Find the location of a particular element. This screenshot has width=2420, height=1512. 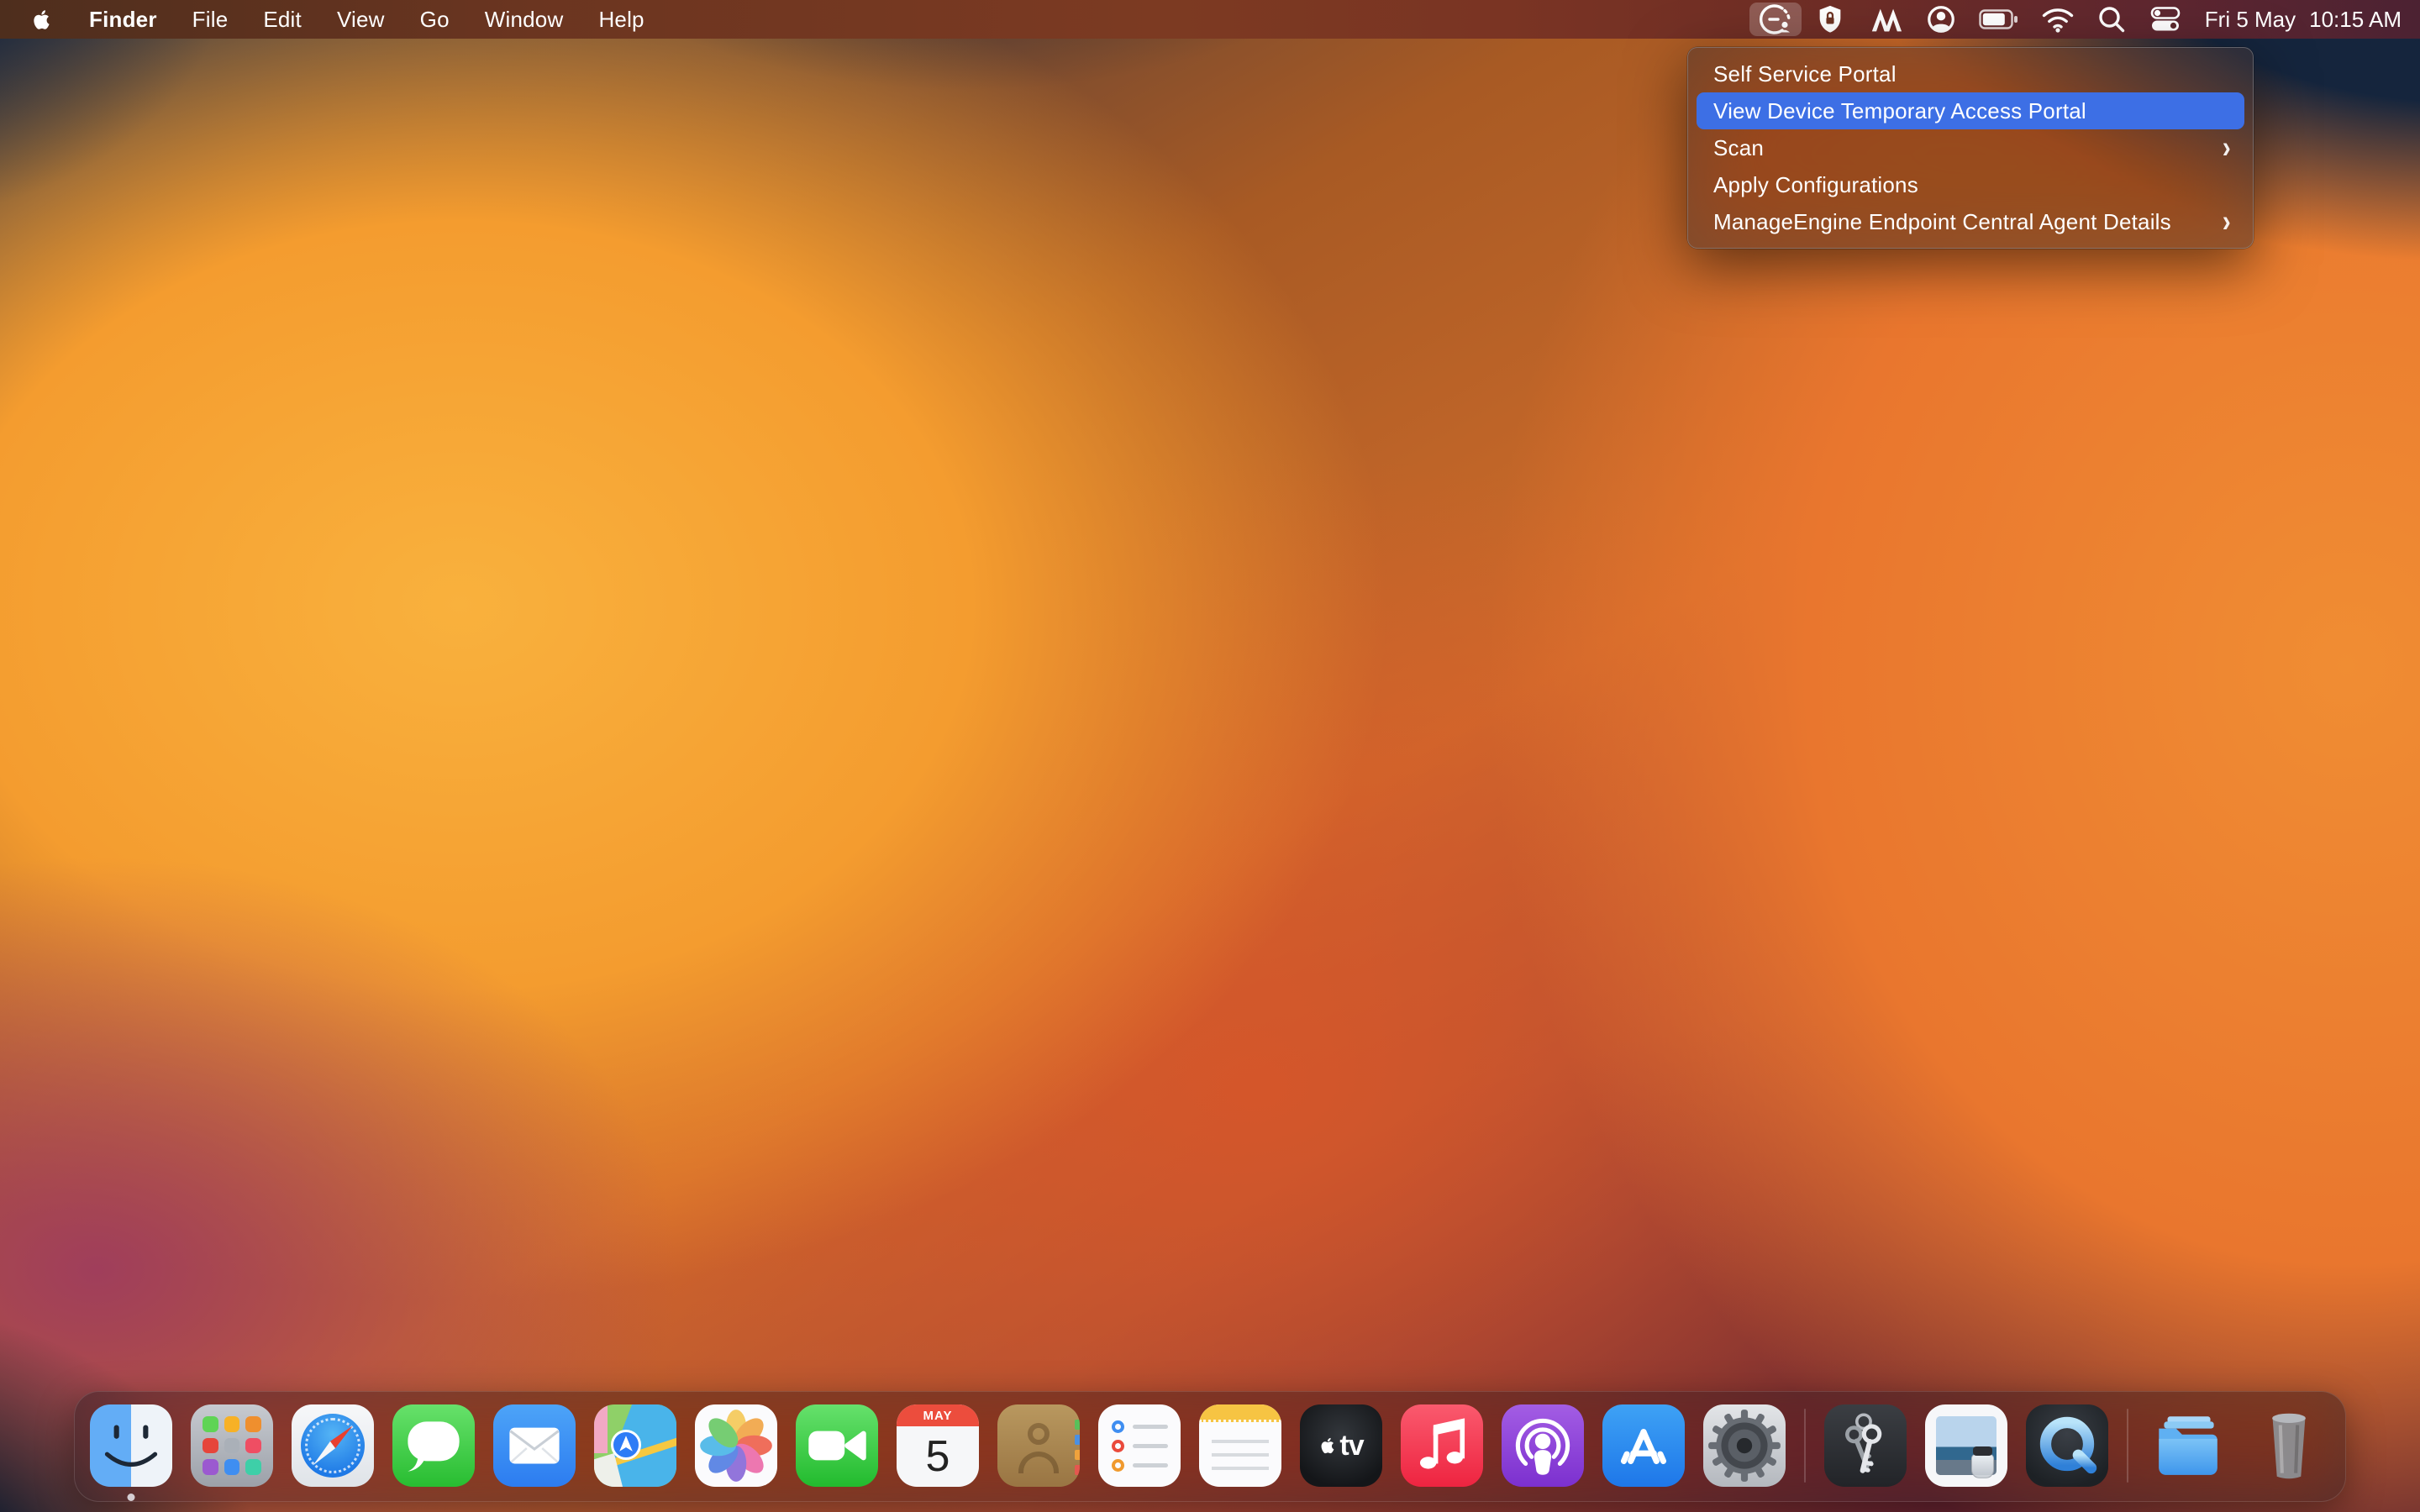

status-security-shield is located at coordinates (1830, 19).